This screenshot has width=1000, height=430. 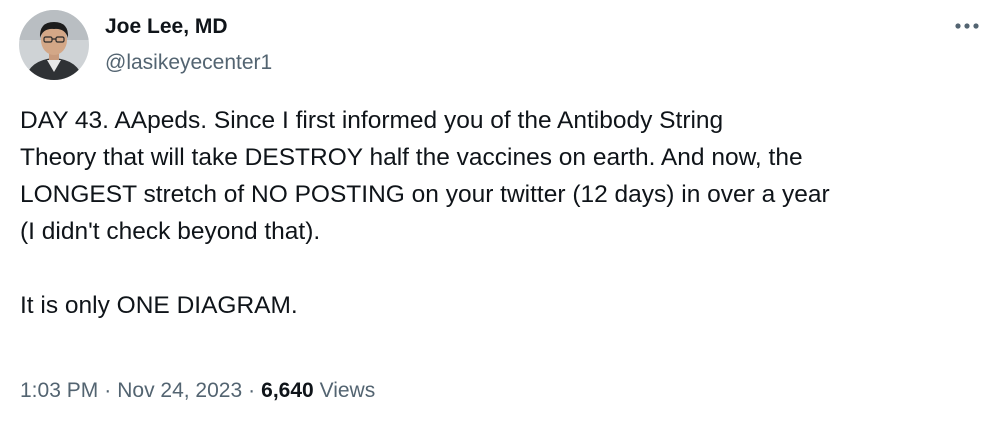 What do you see at coordinates (159, 305) in the screenshot?
I see `tweet-text-line: It is only ONE DIAGRAM.` at bounding box center [159, 305].